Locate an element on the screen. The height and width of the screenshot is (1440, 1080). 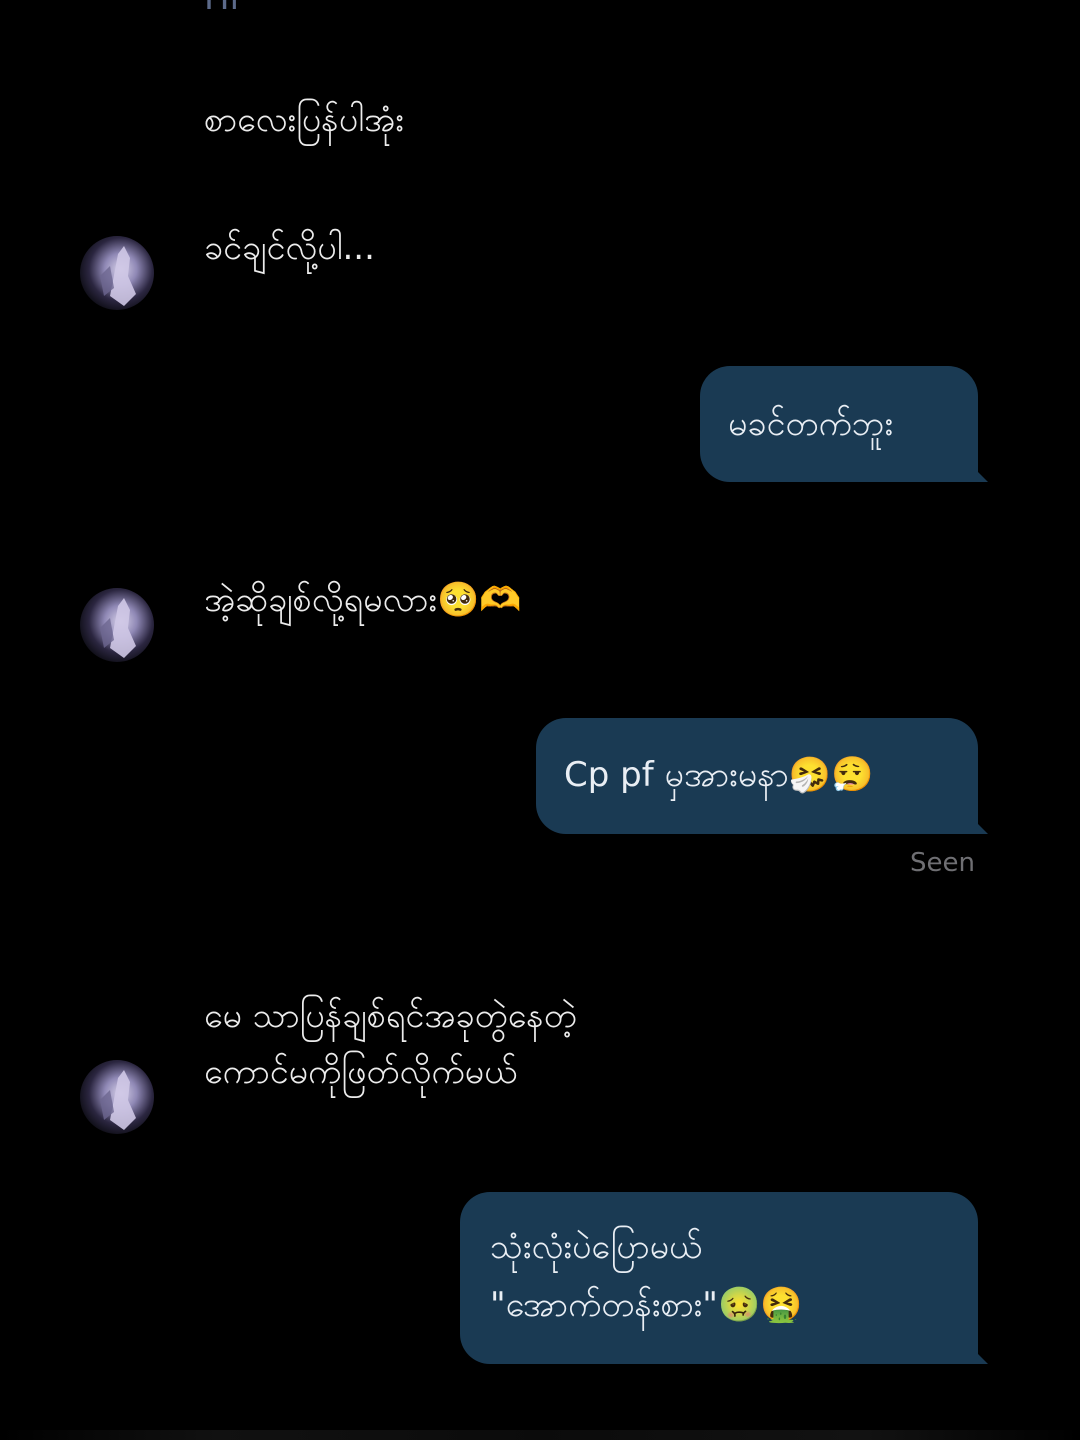
outgoing-message: Cp pf မှအားမနာ🤧😮‍💨 is located at coordinates (757, 776).